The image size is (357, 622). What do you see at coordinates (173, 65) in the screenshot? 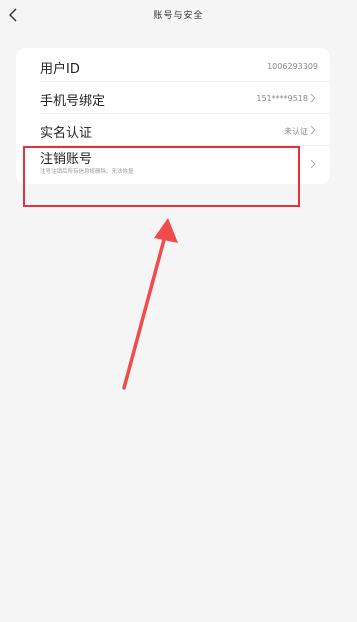
I see `row-user-id: 用户ID 1006293309` at bounding box center [173, 65].